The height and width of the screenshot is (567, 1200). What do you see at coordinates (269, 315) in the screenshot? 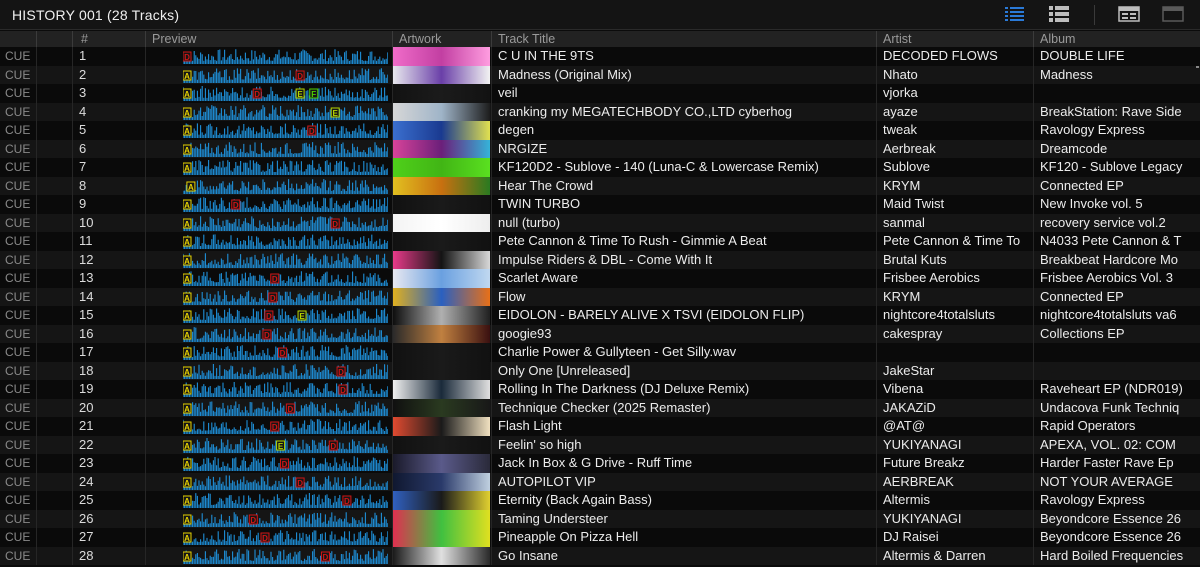
I see `preview-waveform-cell: ADE` at bounding box center [269, 315].